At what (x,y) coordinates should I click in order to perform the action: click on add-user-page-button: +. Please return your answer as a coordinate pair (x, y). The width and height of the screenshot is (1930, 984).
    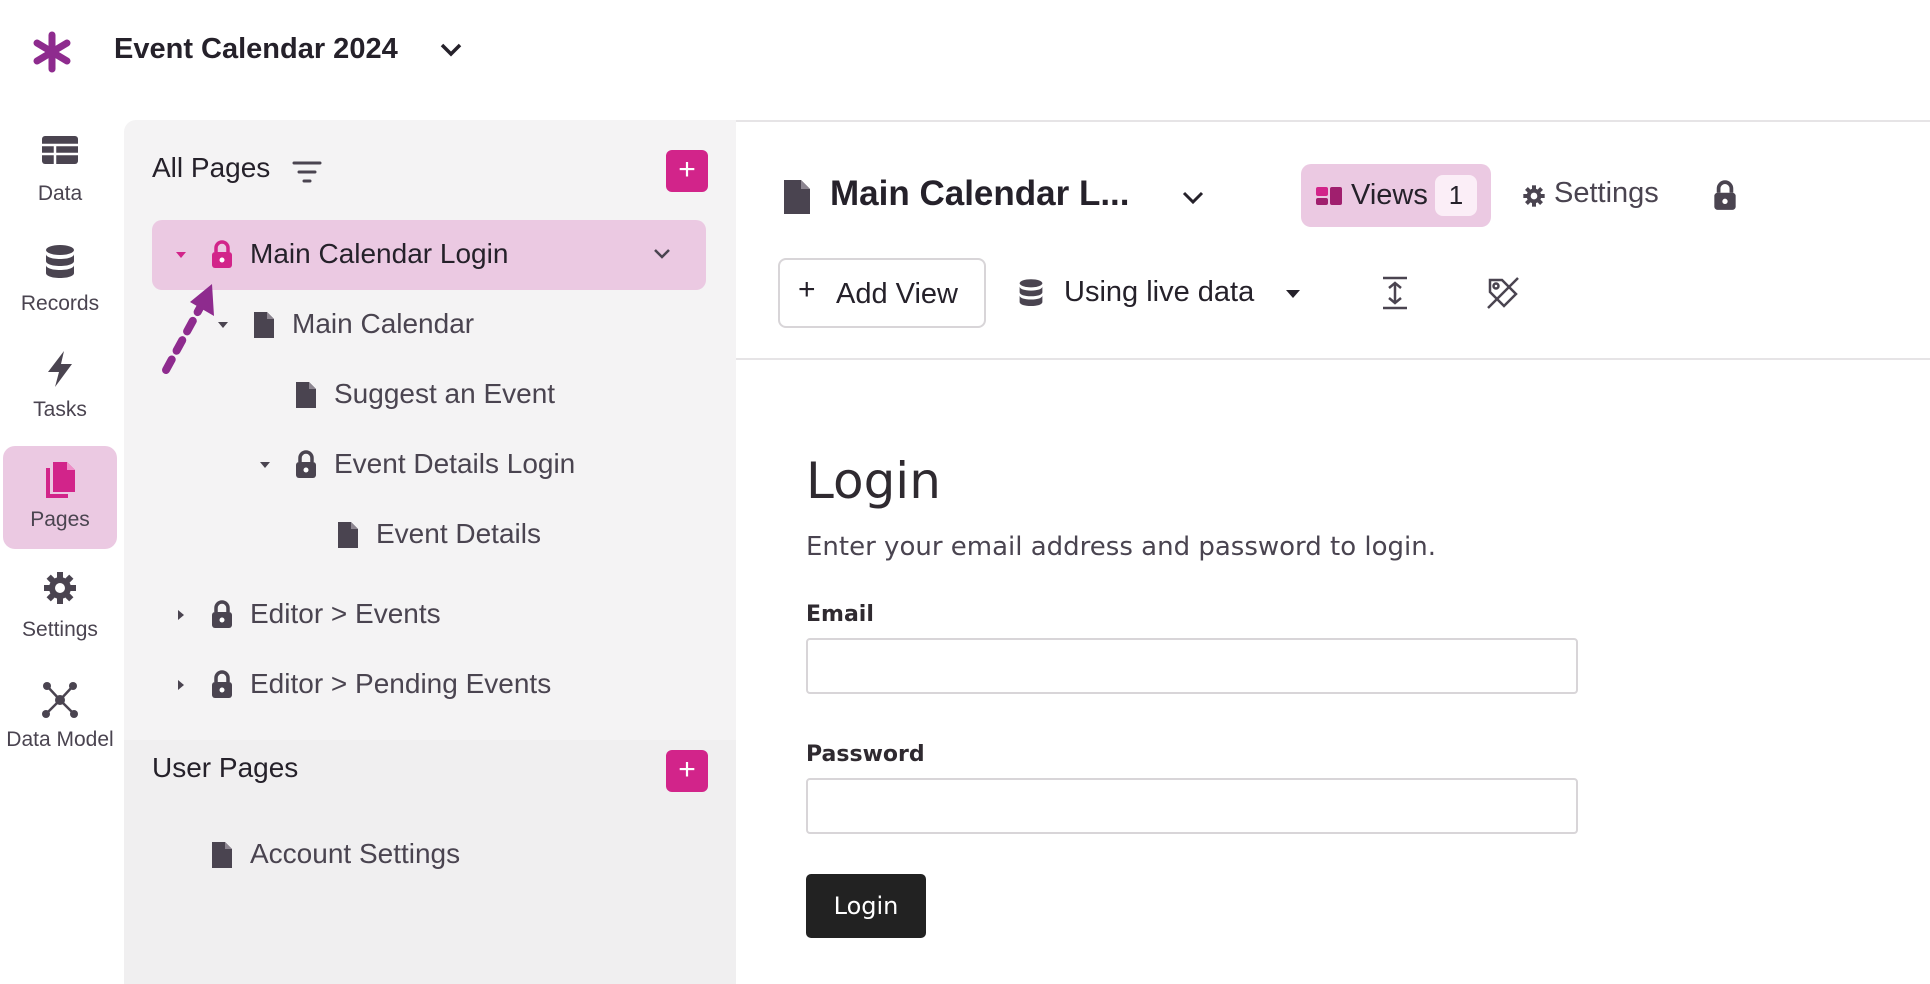
    Looking at the image, I should click on (687, 771).